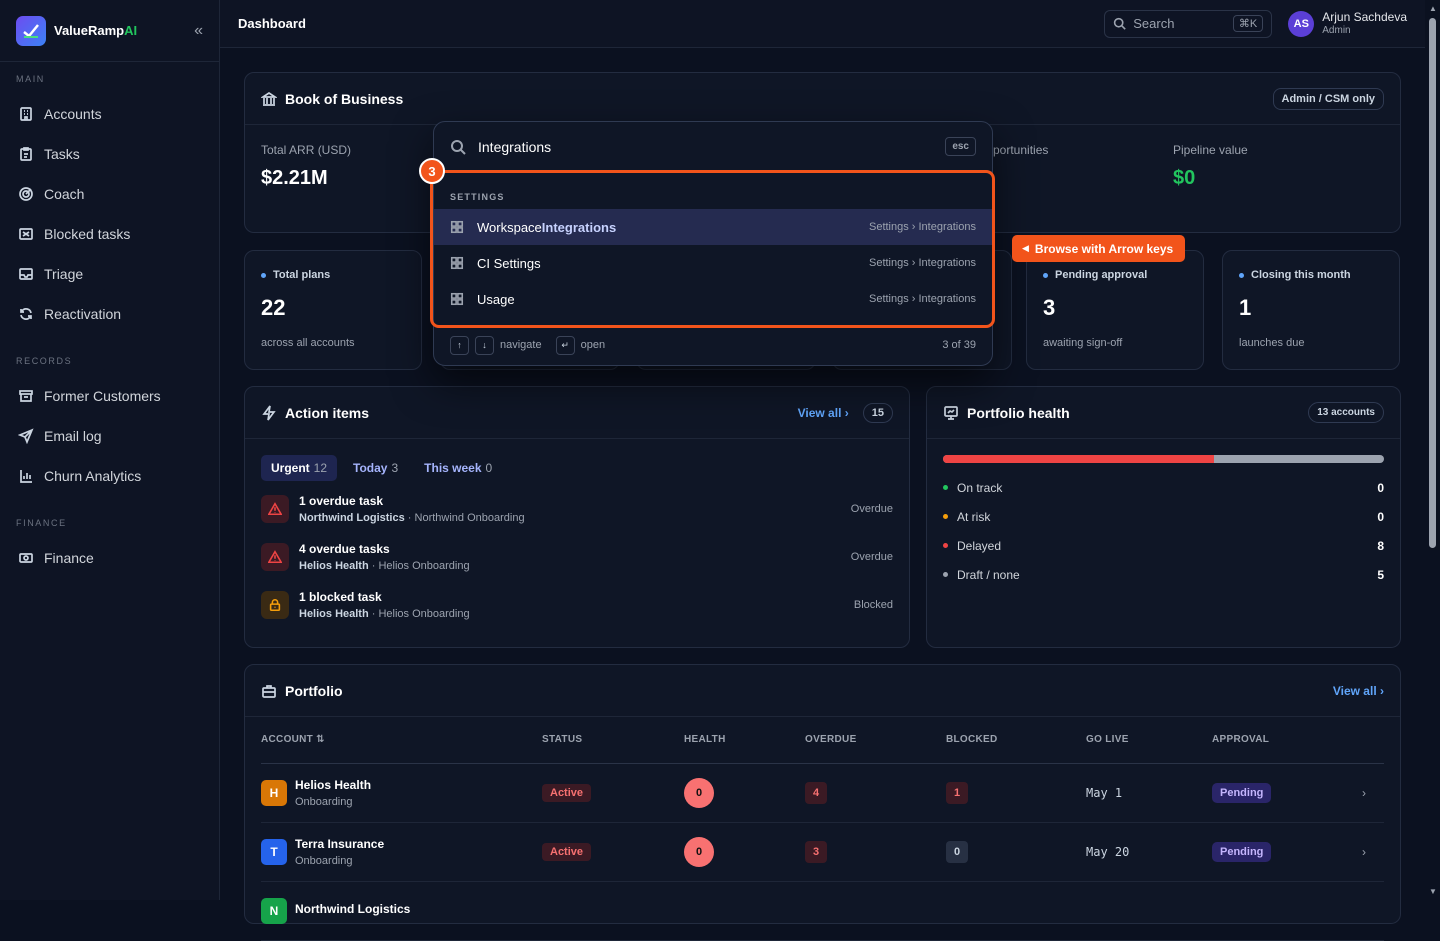  Describe the element at coordinates (1433, 891) in the screenshot. I see `scroll-down-icon: ▼` at that location.